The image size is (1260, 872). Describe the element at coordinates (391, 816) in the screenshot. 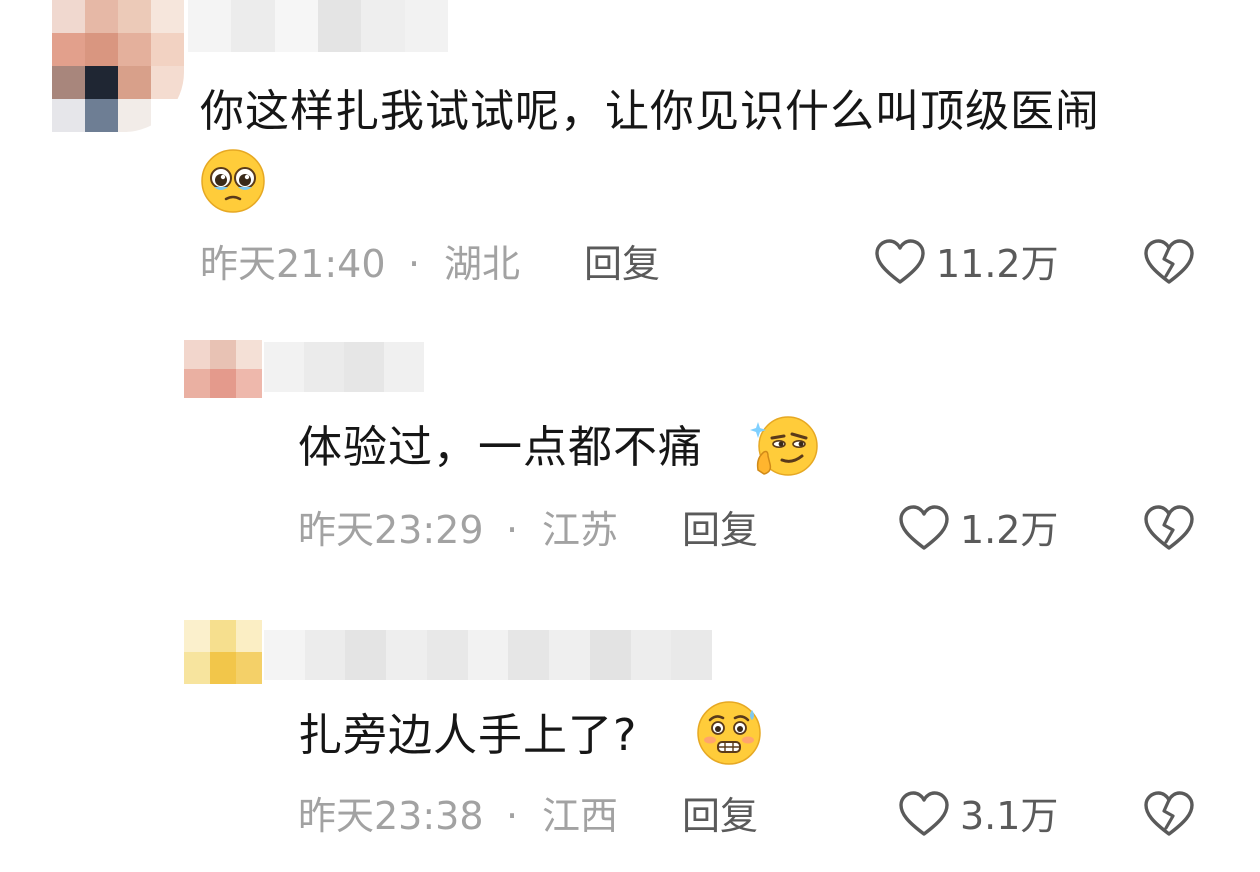

I see `comment-timestamp: 昨天23:38` at that location.